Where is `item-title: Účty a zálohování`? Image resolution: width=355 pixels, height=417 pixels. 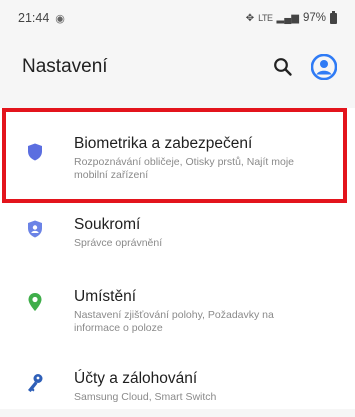 item-title: Účty a zálohování is located at coordinates (136, 378).